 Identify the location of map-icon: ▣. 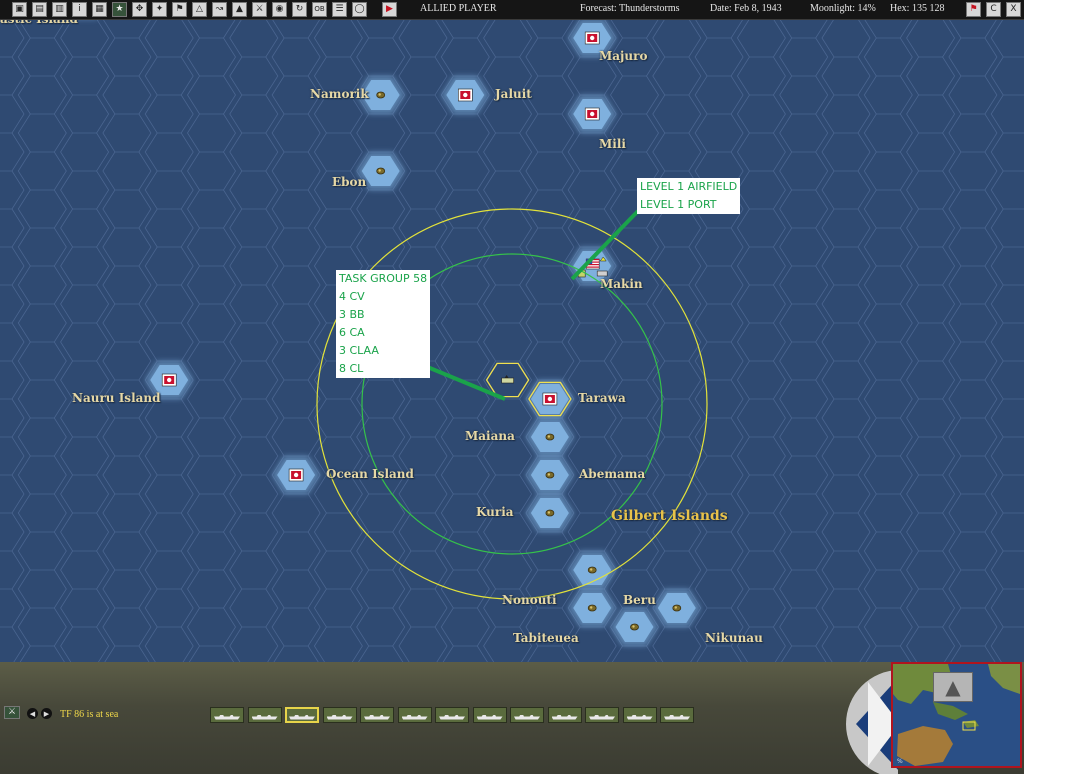
(19, 9).